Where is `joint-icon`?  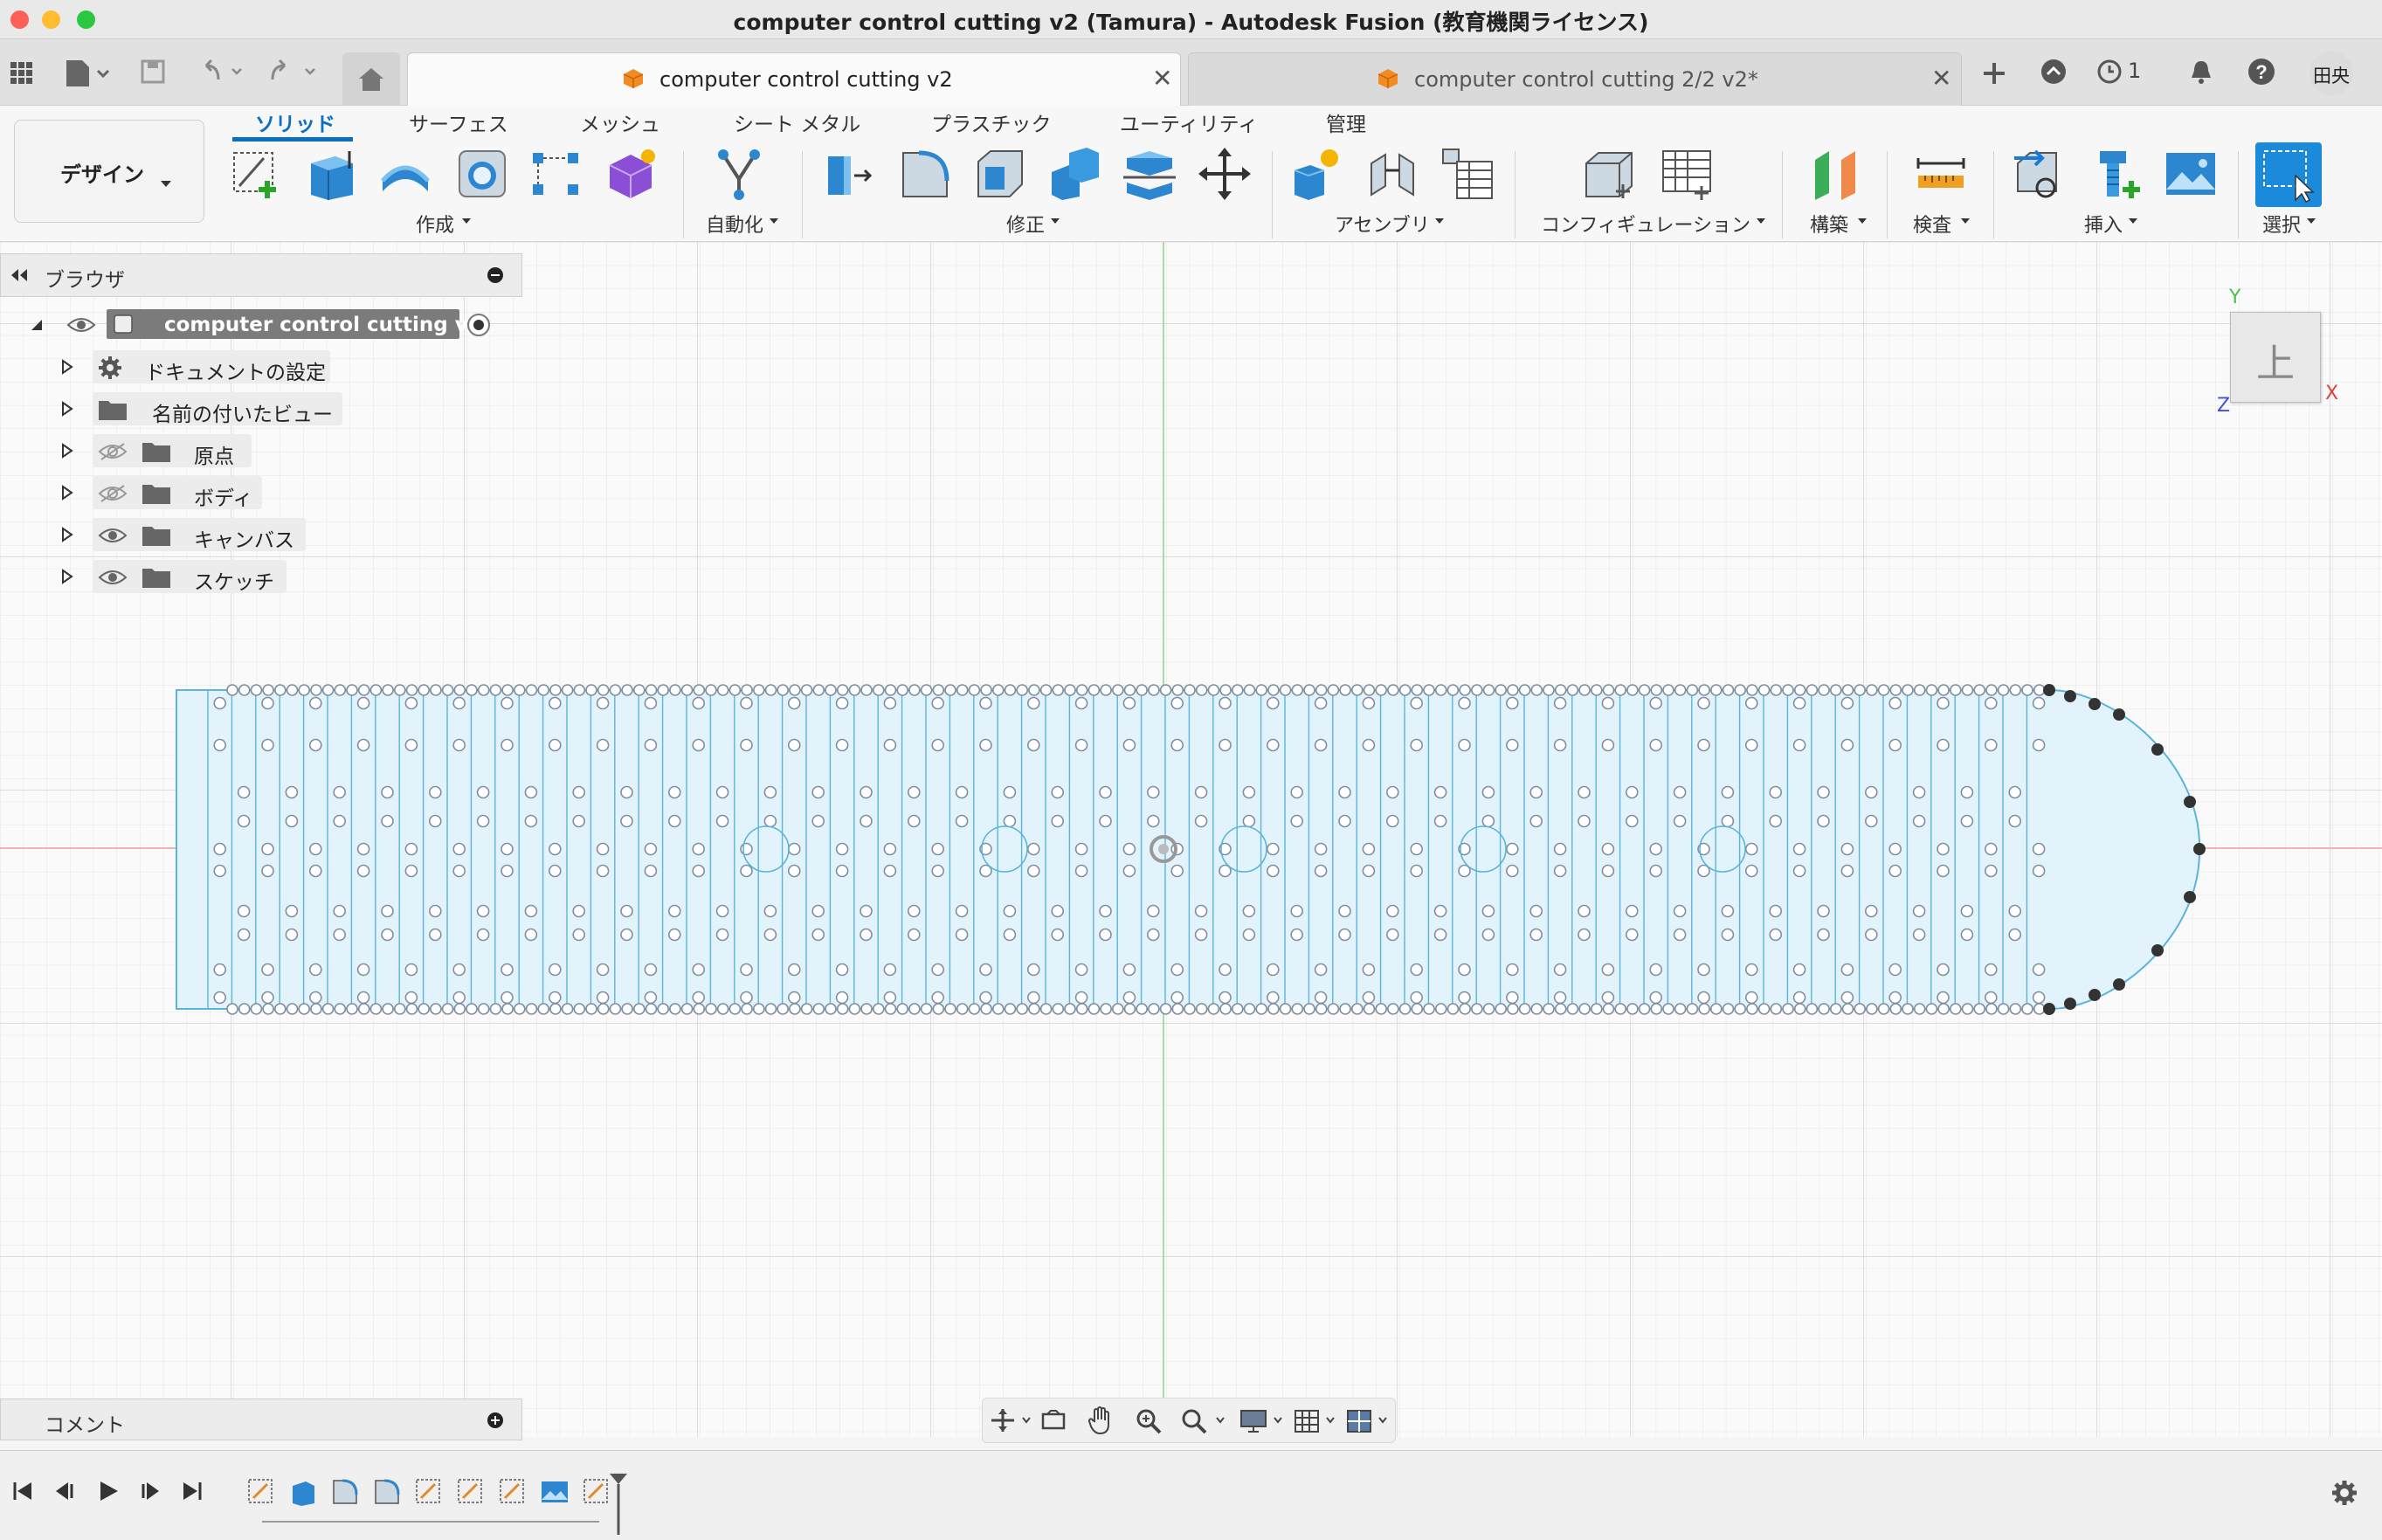 joint-icon is located at coordinates (1392, 174).